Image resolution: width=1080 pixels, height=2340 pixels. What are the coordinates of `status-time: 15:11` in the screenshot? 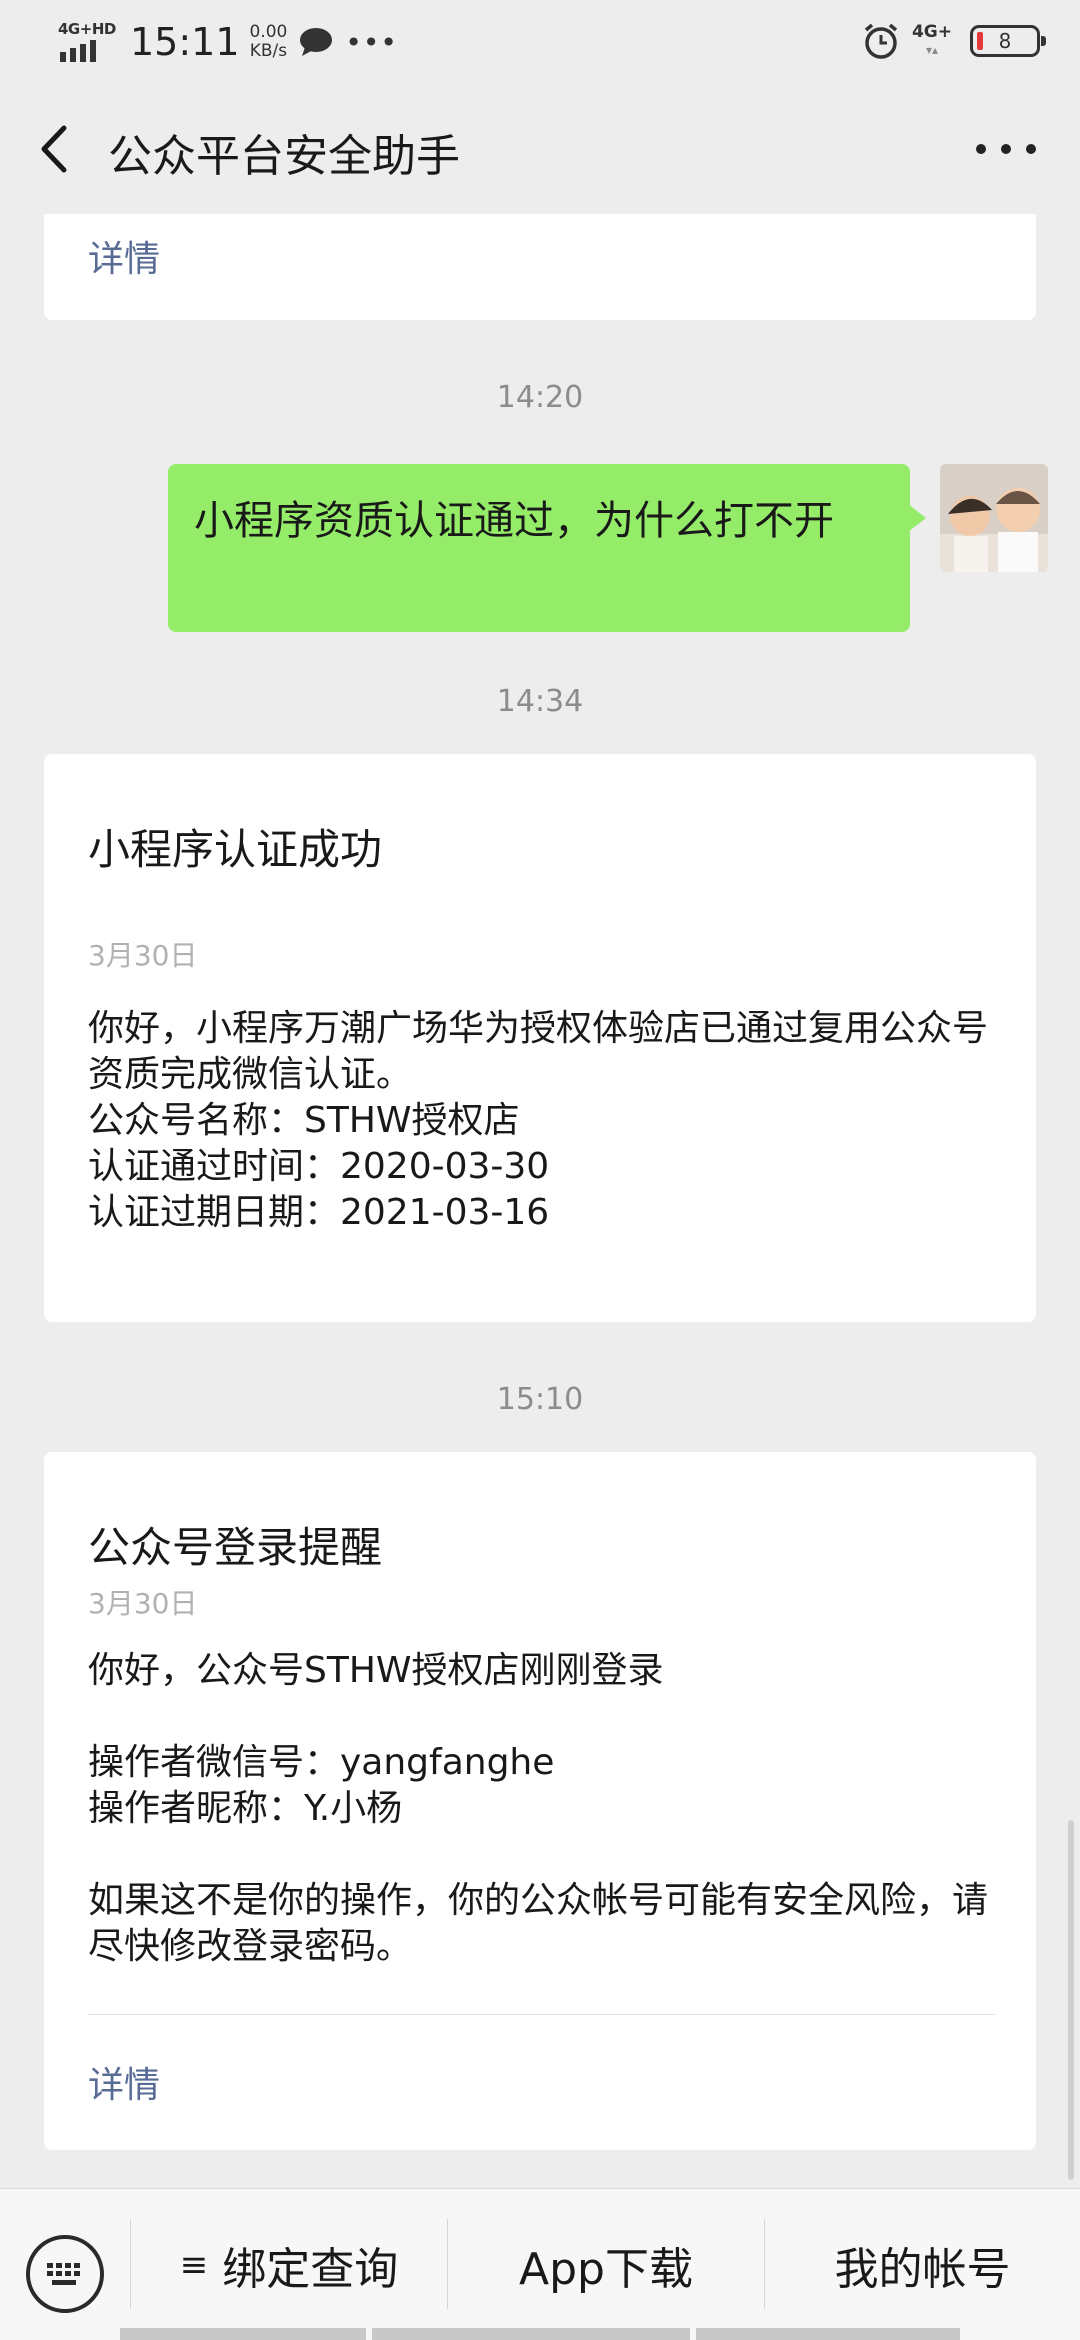 It's located at (185, 42).